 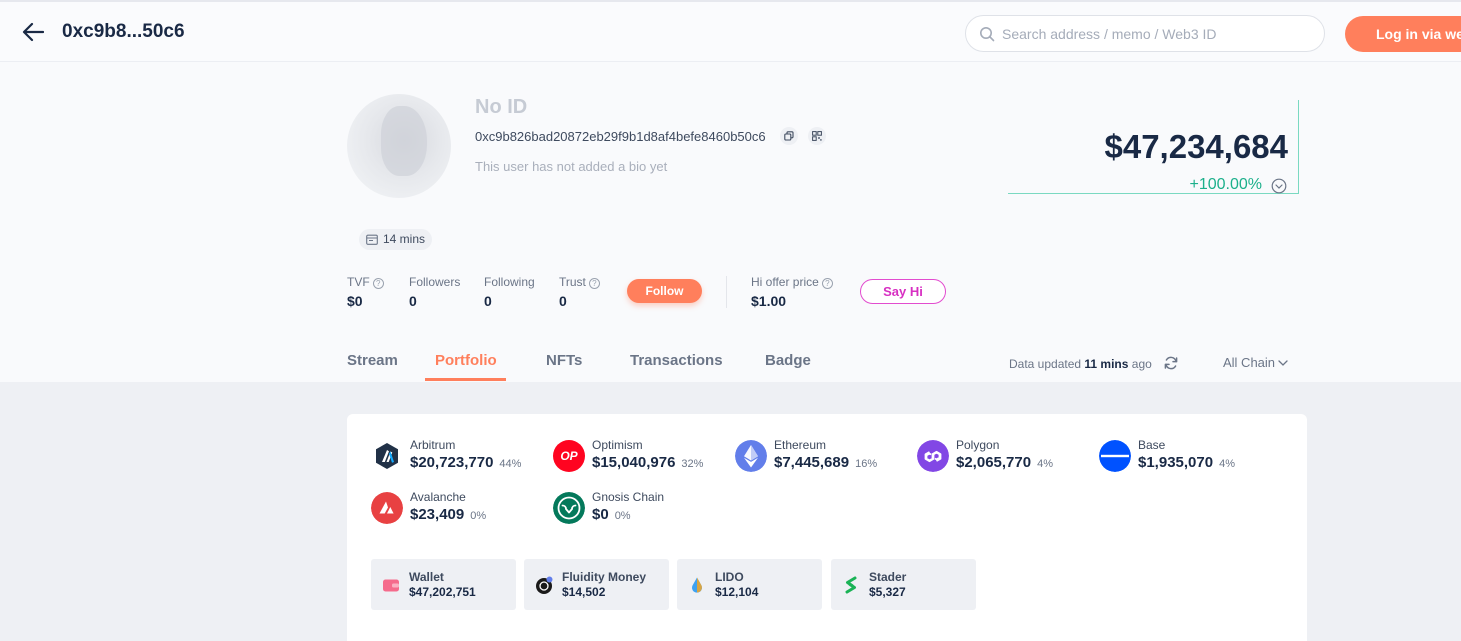 What do you see at coordinates (737, 592) in the screenshot?
I see `protocol-value: $12,104` at bounding box center [737, 592].